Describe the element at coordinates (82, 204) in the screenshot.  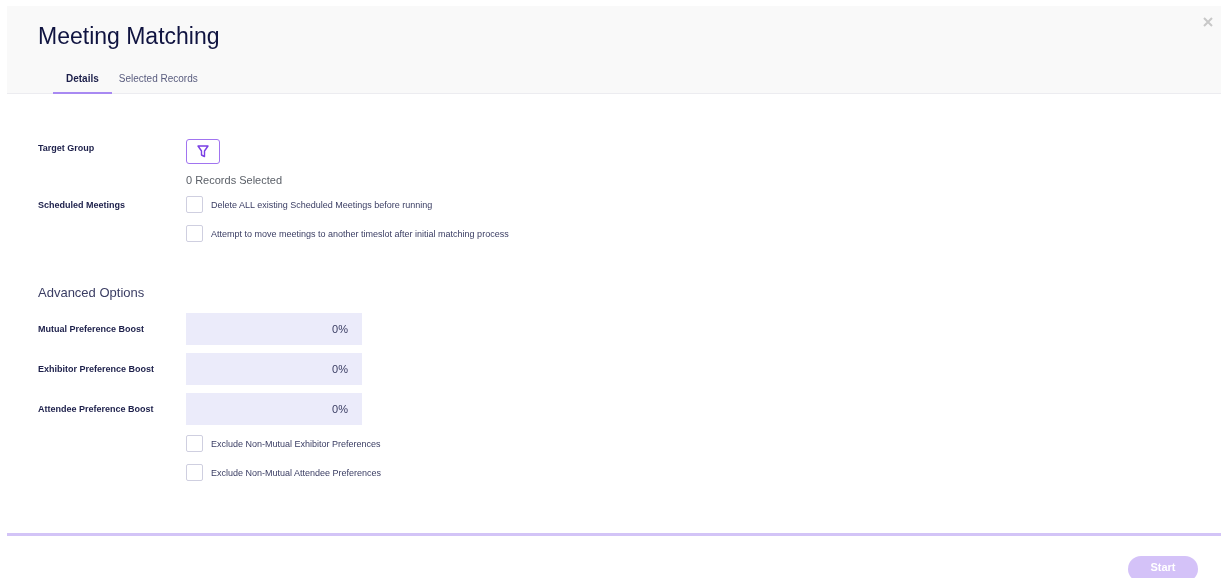
I see `field-label: Scheduled Meetings` at that location.